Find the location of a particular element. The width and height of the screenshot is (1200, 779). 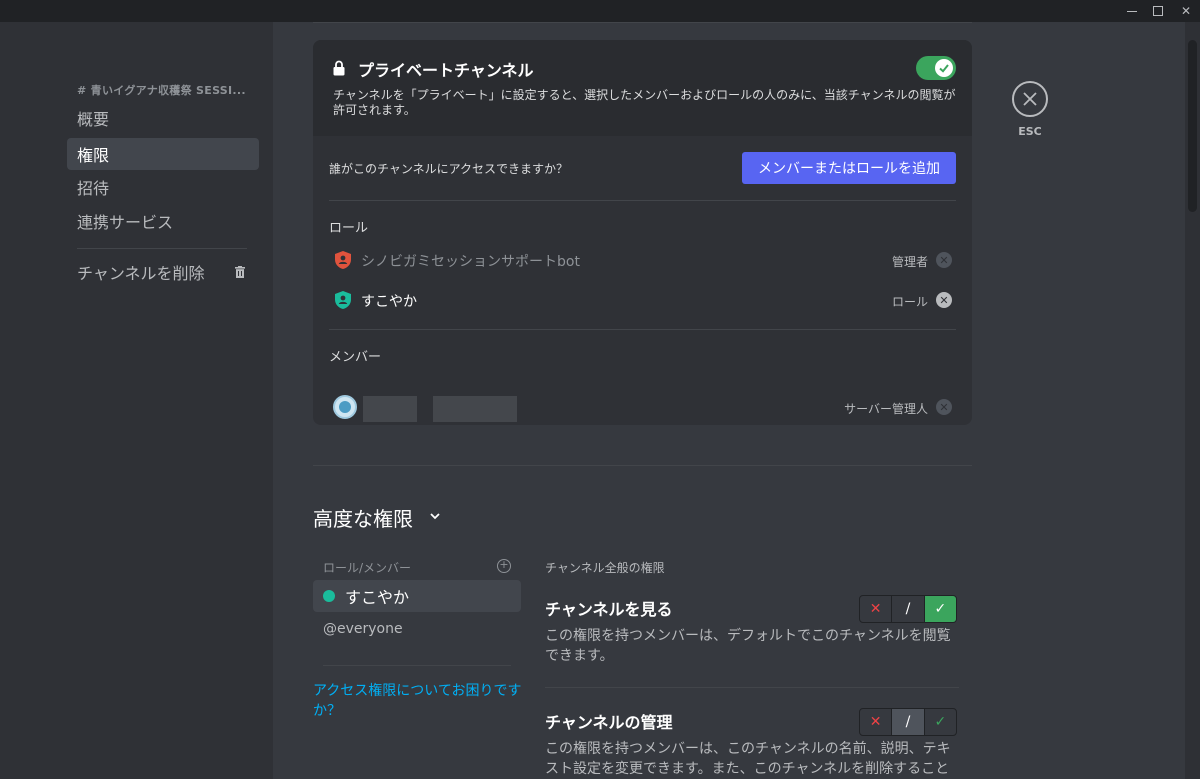

role-tag: 管理者 is located at coordinates (909, 262).